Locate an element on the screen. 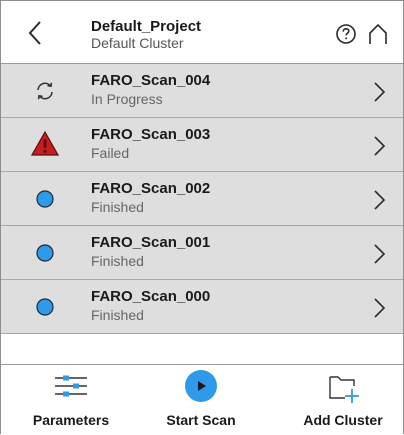 The image size is (404, 435). scan-row: FARO_Scan_003 Failed is located at coordinates (202, 145).